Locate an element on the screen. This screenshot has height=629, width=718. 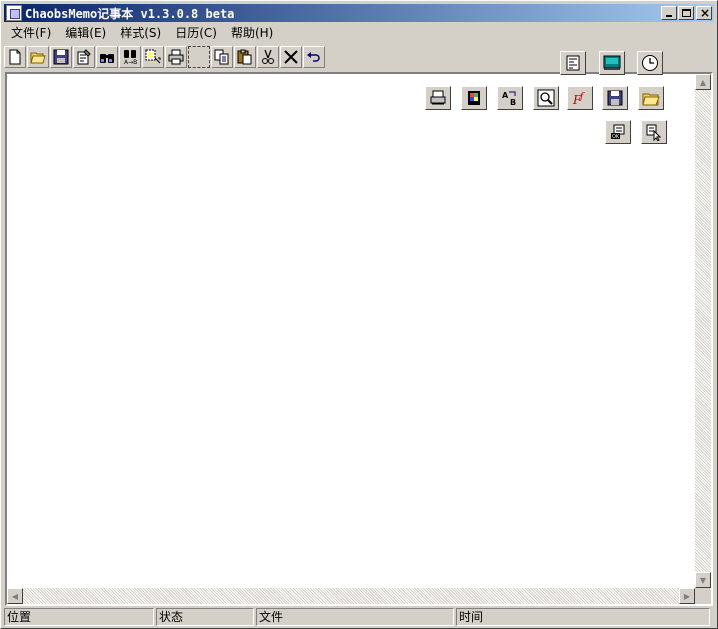
replace-button: A→B is located at coordinates (130, 57).